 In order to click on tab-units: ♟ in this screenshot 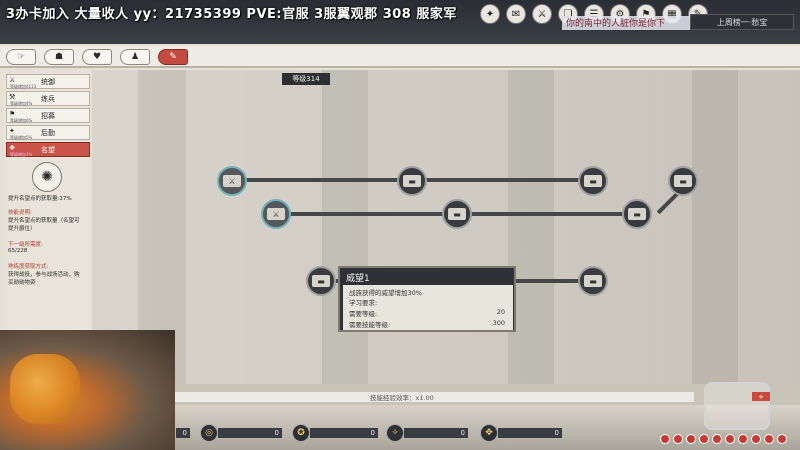, I will do `click(135, 57)`.